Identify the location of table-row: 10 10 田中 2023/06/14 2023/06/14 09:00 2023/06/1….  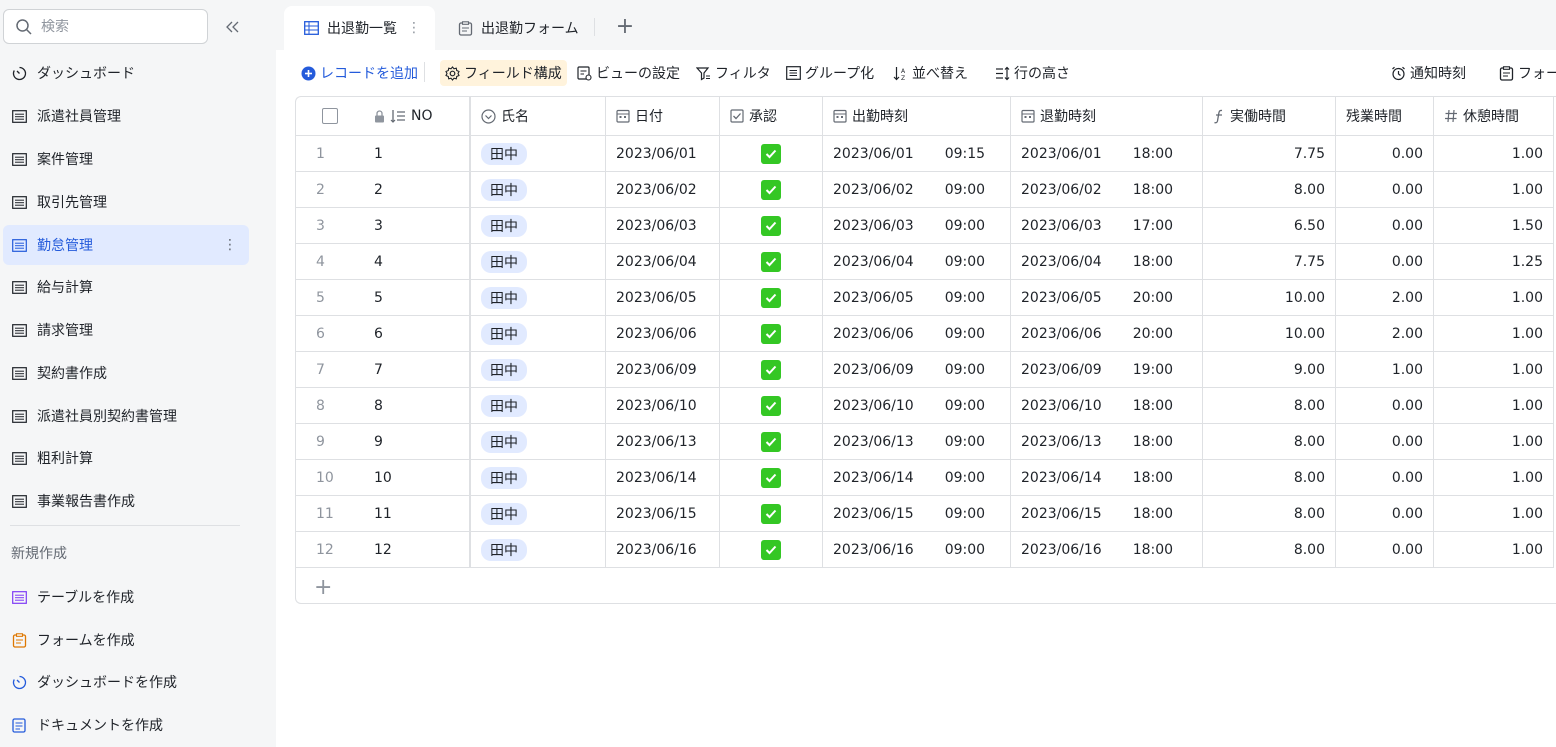
(925, 478).